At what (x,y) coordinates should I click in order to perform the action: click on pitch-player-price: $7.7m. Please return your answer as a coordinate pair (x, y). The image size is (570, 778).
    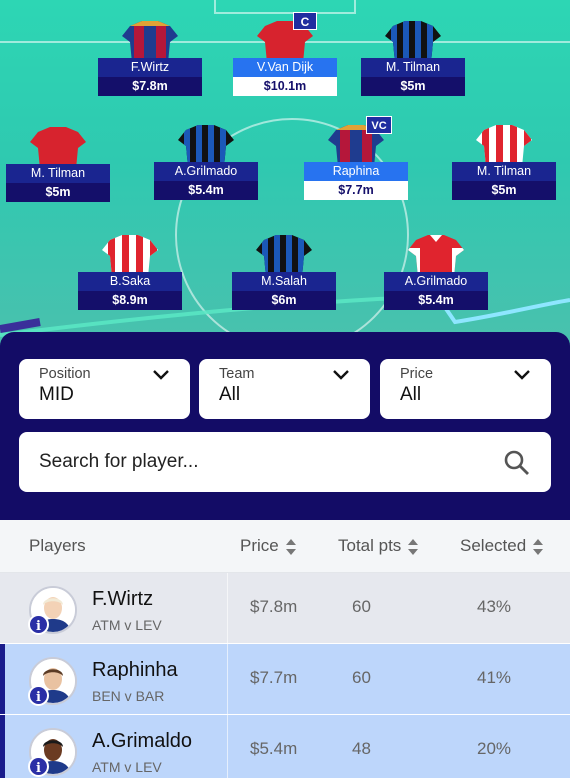
    Looking at the image, I should click on (356, 190).